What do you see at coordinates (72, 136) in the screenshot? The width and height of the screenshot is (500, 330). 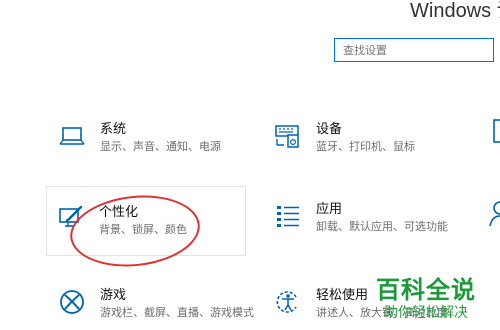 I see `laptop-icon` at bounding box center [72, 136].